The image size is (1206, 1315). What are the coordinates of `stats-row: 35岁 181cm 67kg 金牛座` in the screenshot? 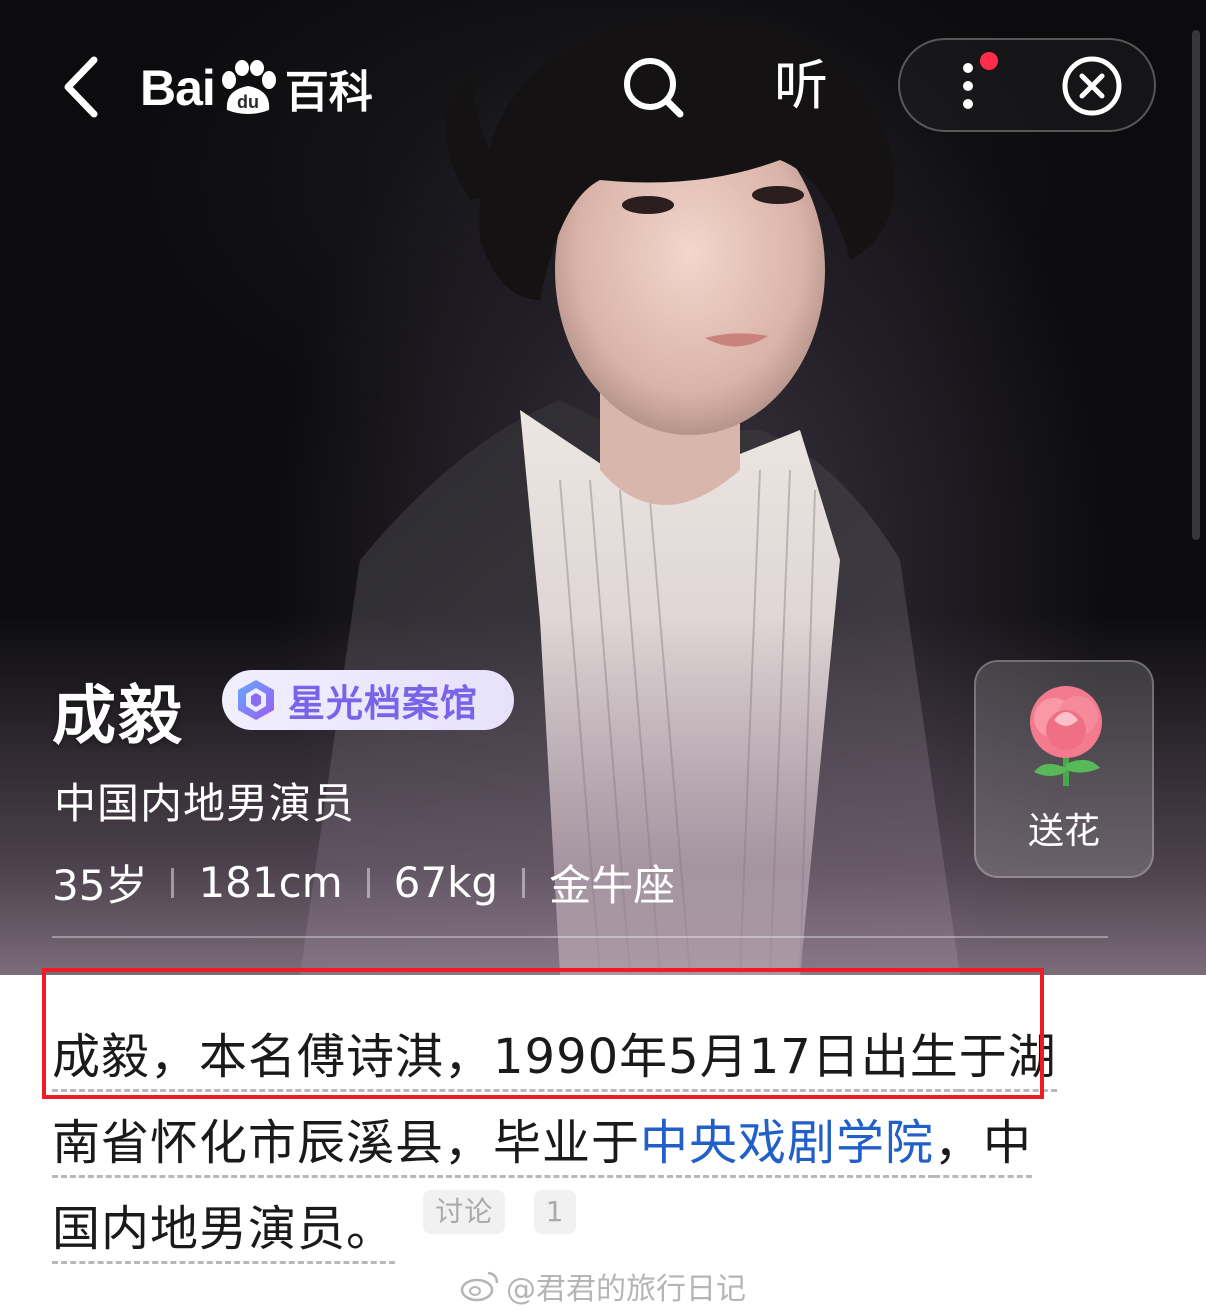 It's located at (363, 882).